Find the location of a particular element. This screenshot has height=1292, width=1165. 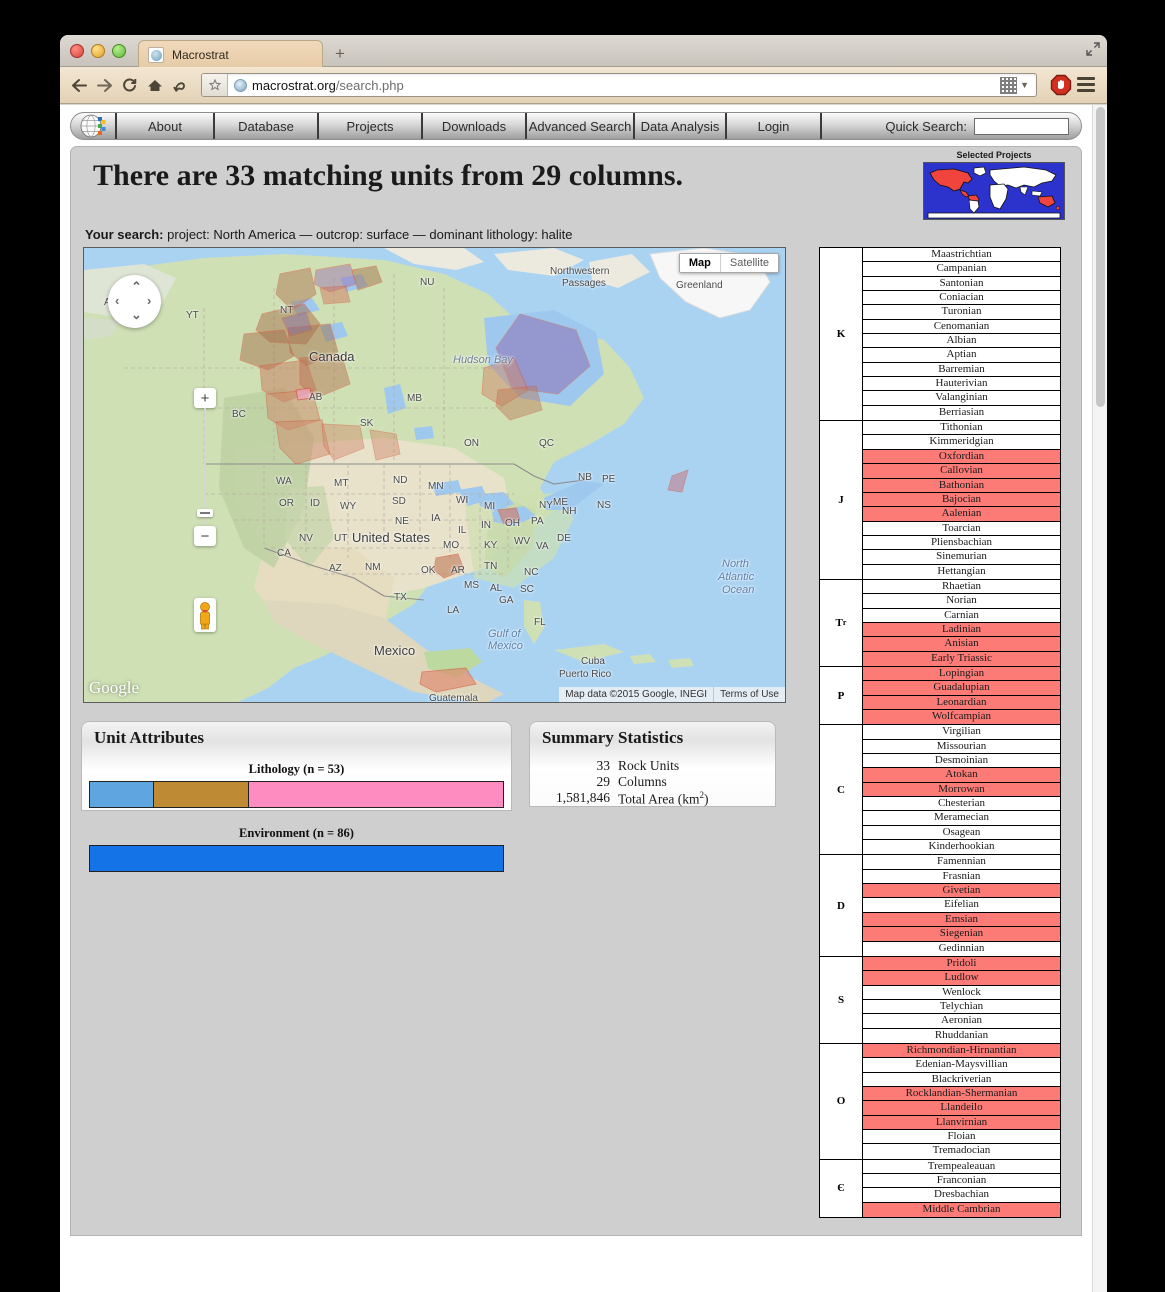

map-type-toggle: Map Satellite is located at coordinates (728, 263).